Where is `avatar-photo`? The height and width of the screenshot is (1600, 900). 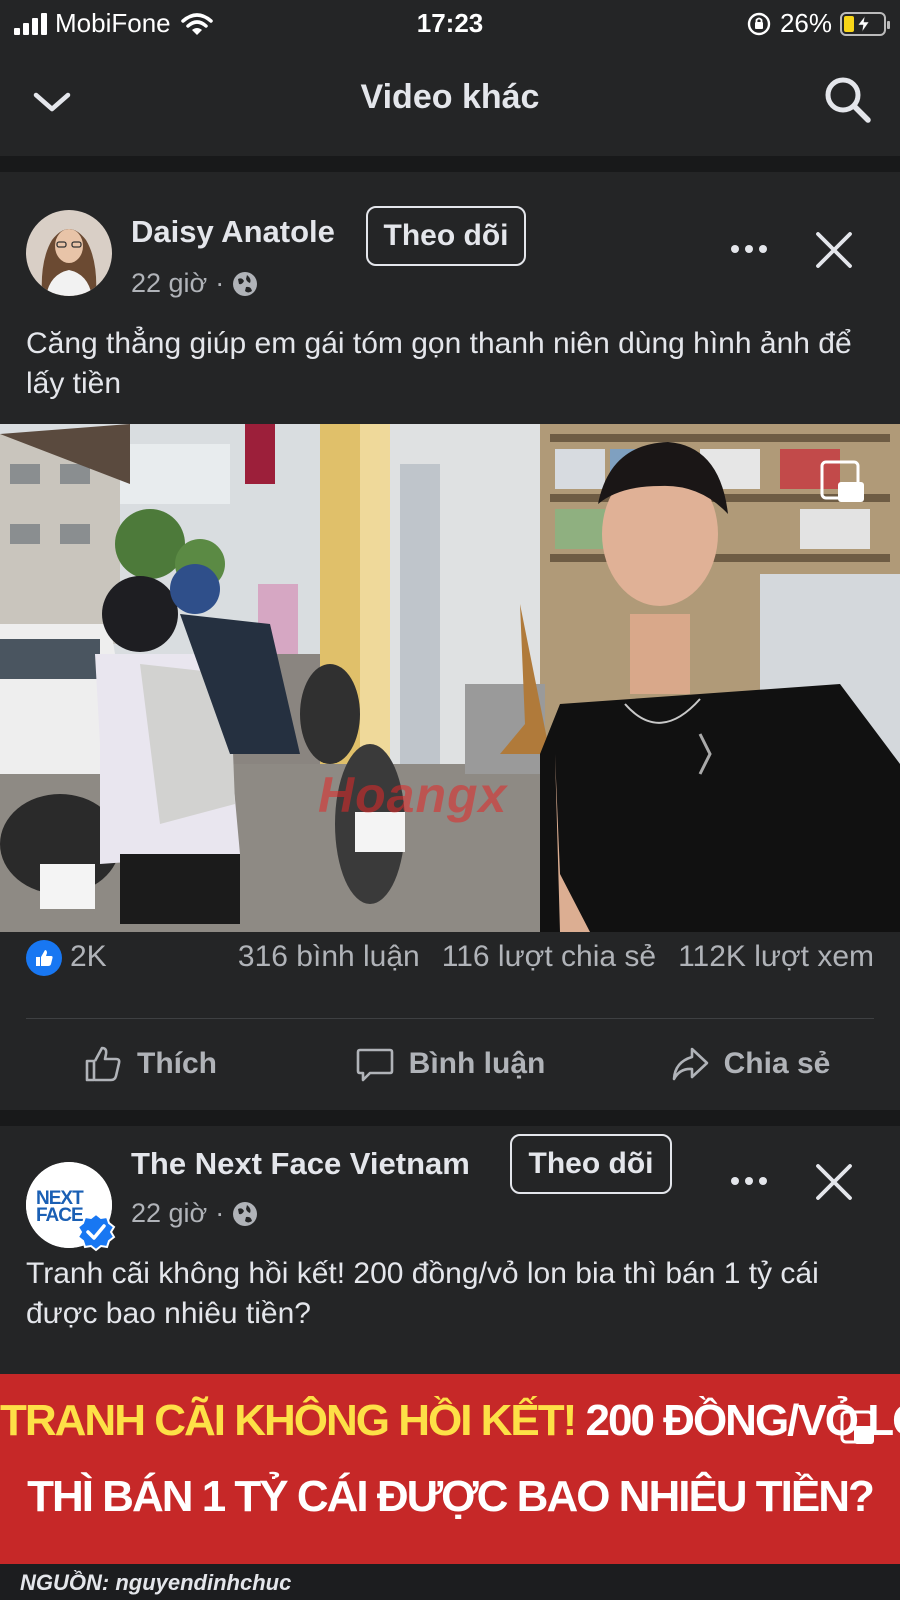 avatar-photo is located at coordinates (69, 253).